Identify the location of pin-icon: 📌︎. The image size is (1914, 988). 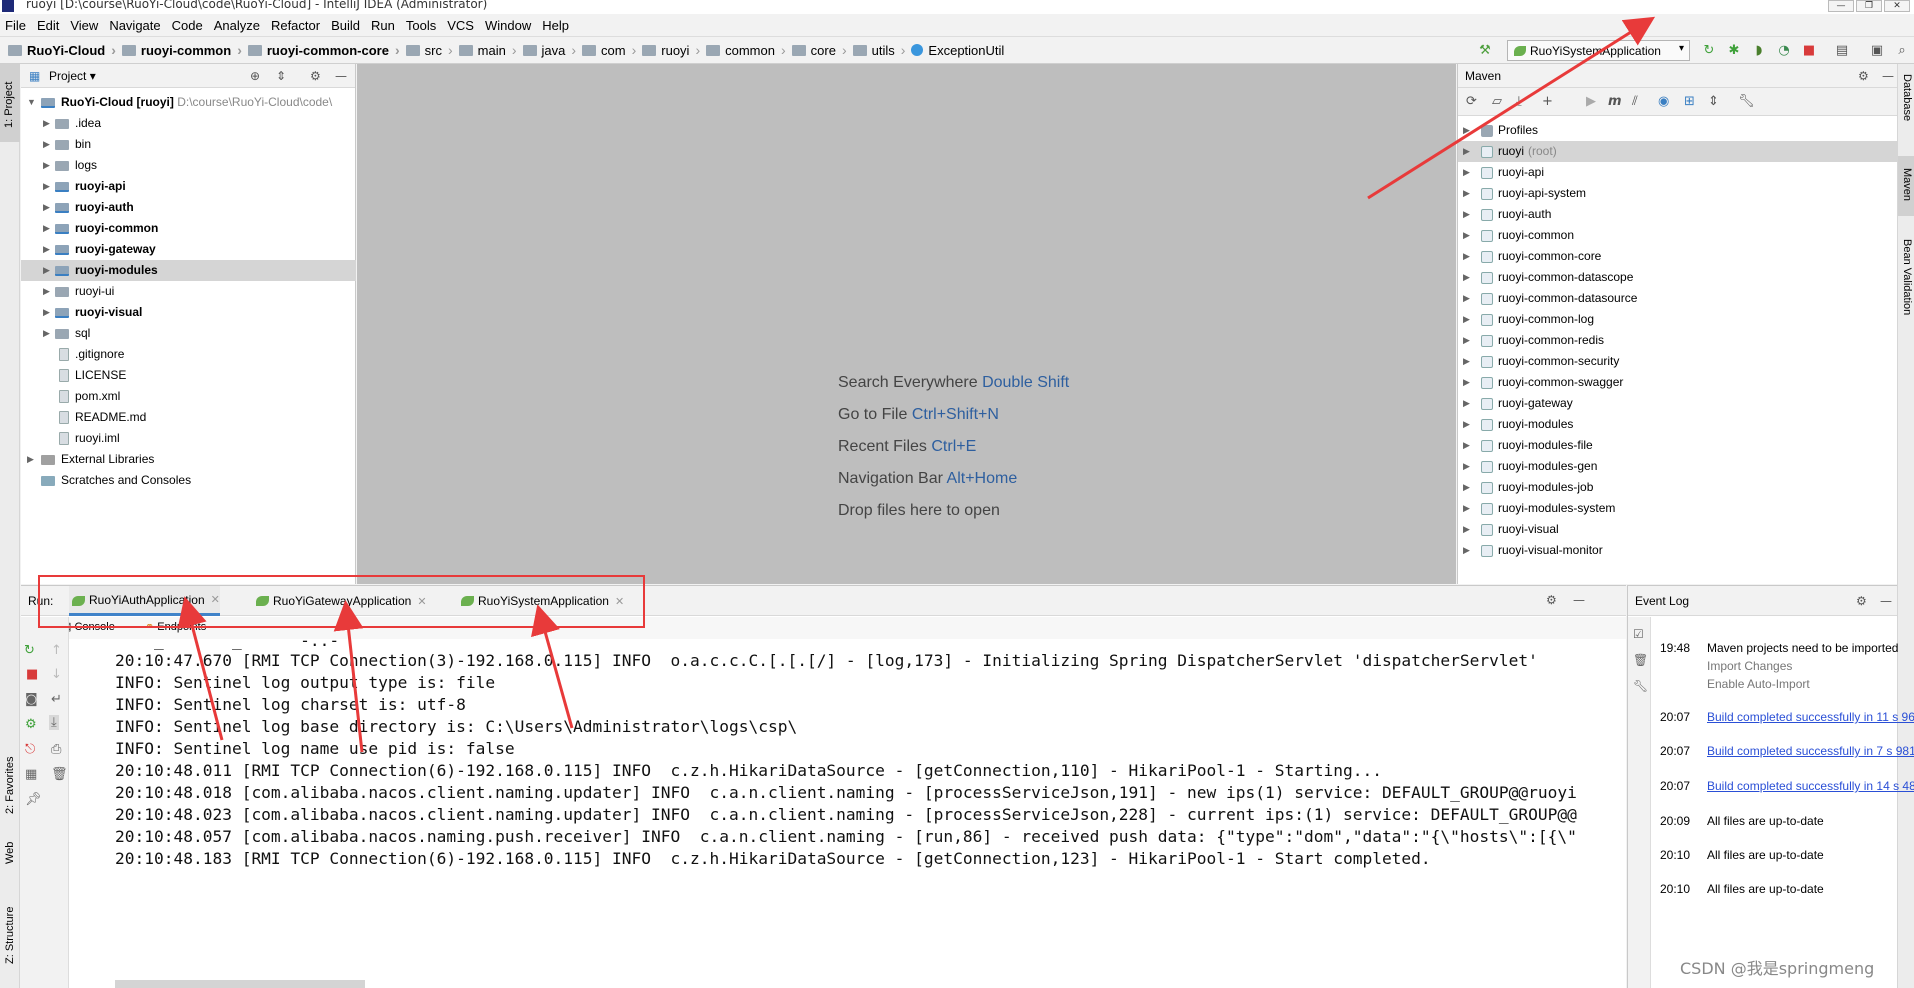
(33, 799).